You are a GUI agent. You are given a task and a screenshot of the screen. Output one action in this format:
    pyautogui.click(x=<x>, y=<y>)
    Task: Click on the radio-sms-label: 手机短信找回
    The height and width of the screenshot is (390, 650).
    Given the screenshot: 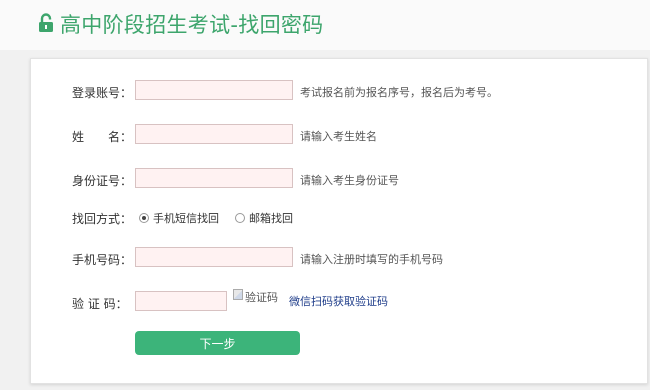 What is the action you would take?
    pyautogui.click(x=186, y=218)
    